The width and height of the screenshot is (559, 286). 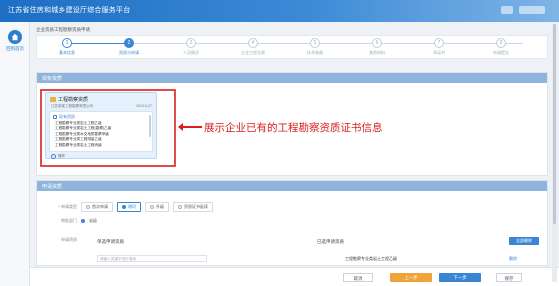 What do you see at coordinates (83, 221) in the screenshot?
I see `approval-dept-radio` at bounding box center [83, 221].